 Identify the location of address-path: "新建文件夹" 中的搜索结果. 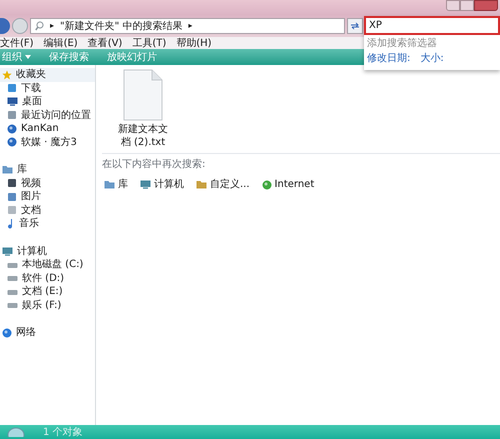
(121, 26).